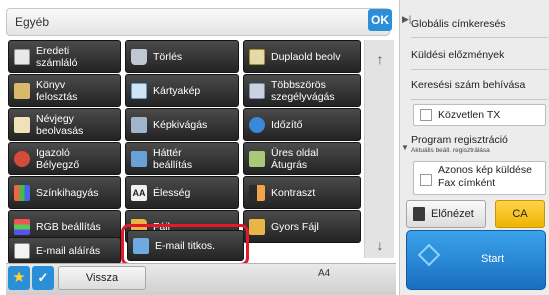  I want to click on button-label: Eredeti számláló, so click(57, 56).